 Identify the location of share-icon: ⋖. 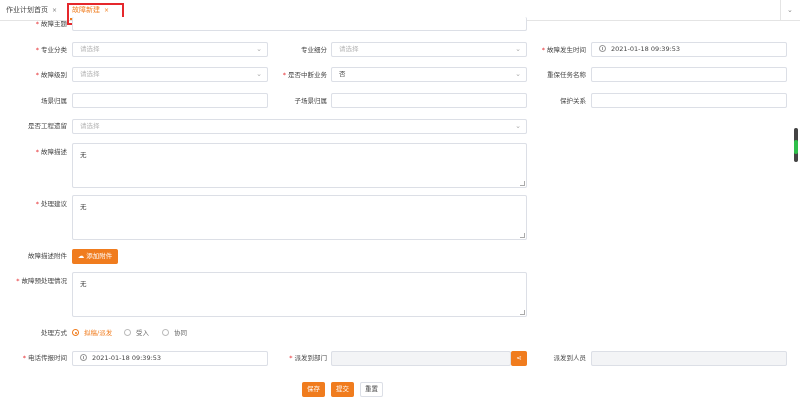
(519, 358).